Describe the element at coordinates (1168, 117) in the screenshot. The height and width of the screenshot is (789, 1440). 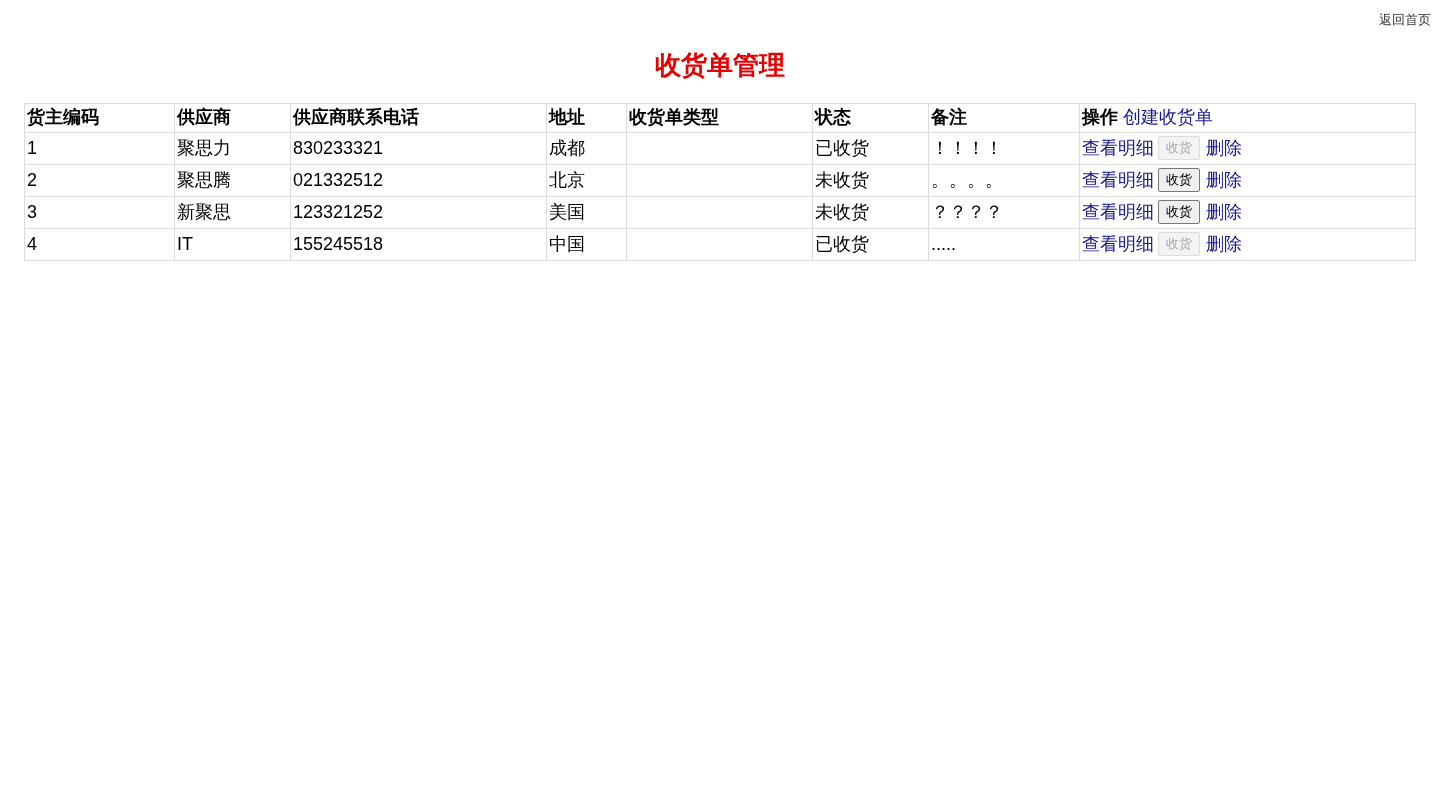
I see `create-link: 创建收货单` at that location.